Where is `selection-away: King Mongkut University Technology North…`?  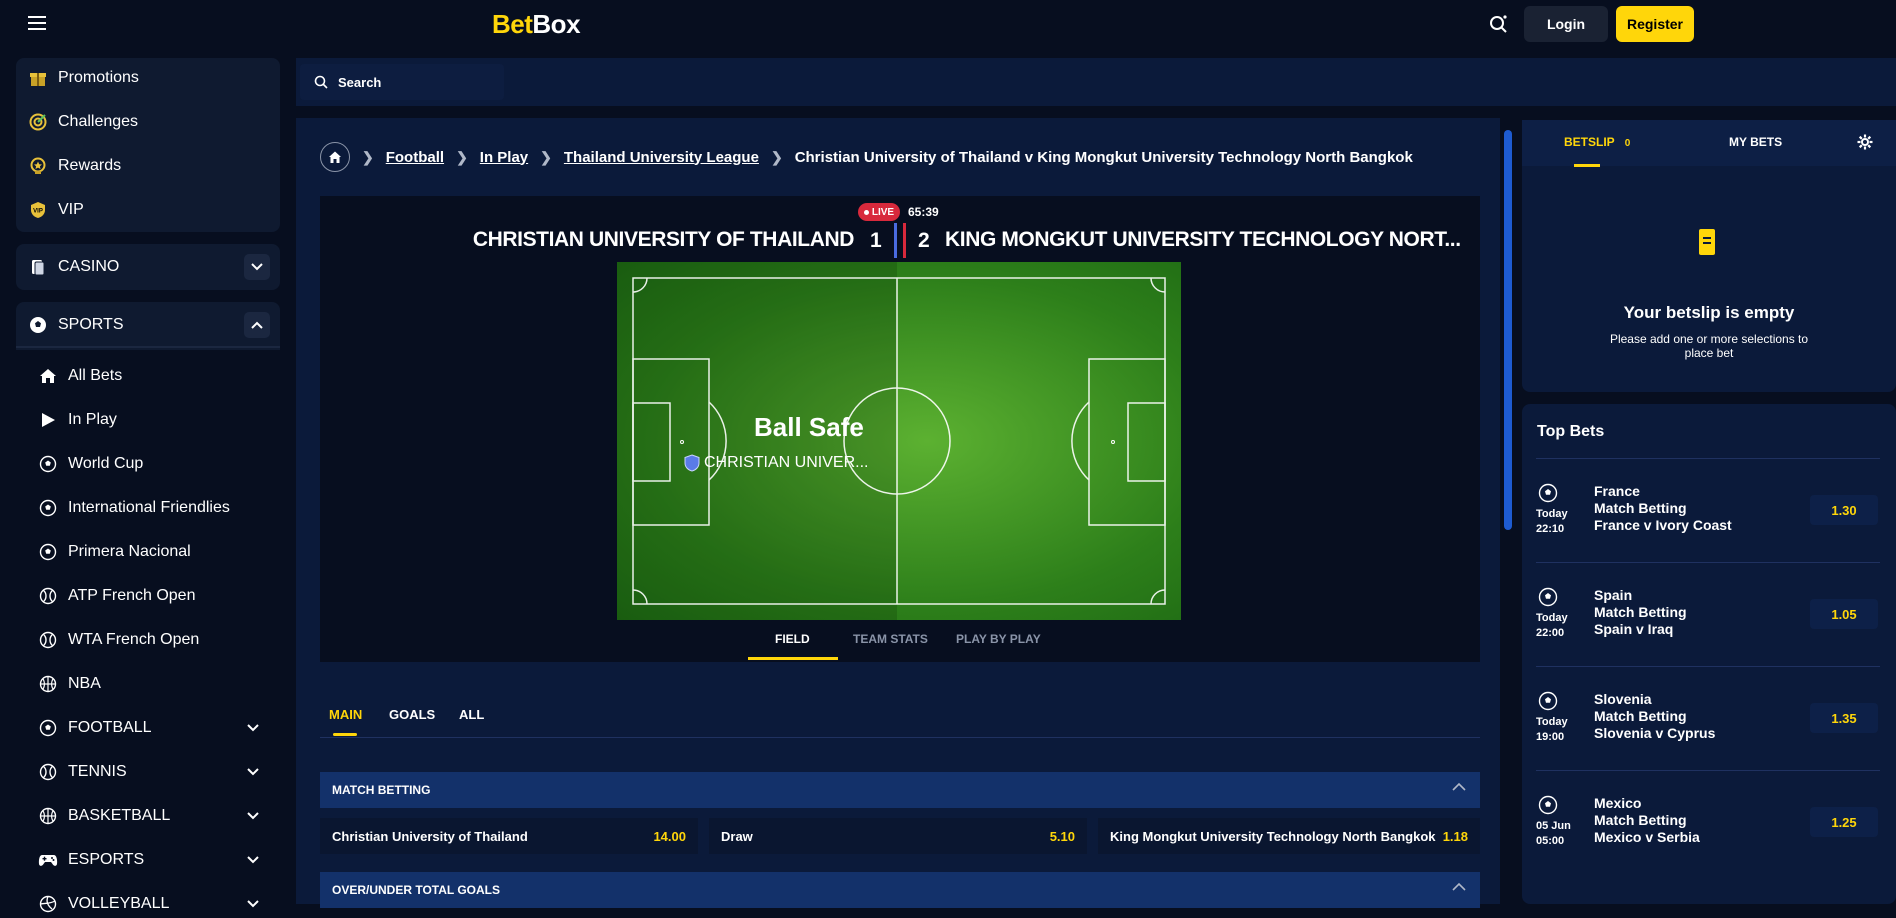 selection-away: King Mongkut University Technology North… is located at coordinates (1289, 836).